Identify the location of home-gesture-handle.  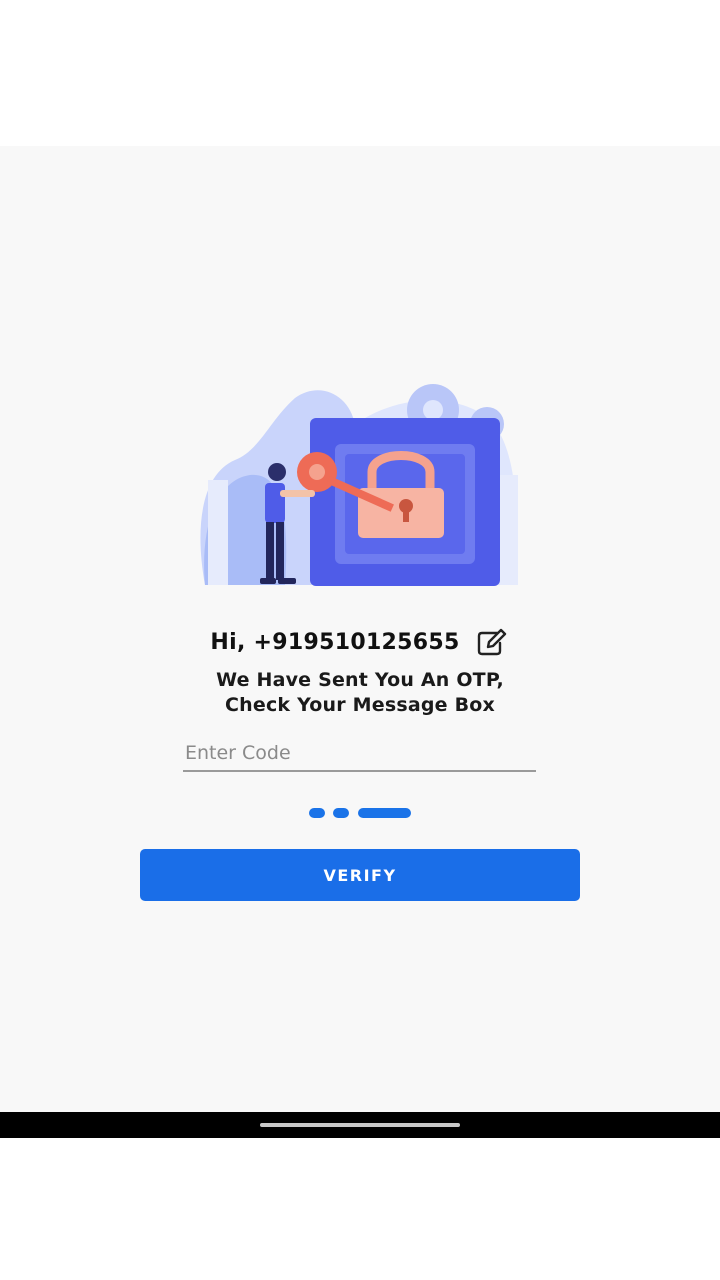
(360, 1125).